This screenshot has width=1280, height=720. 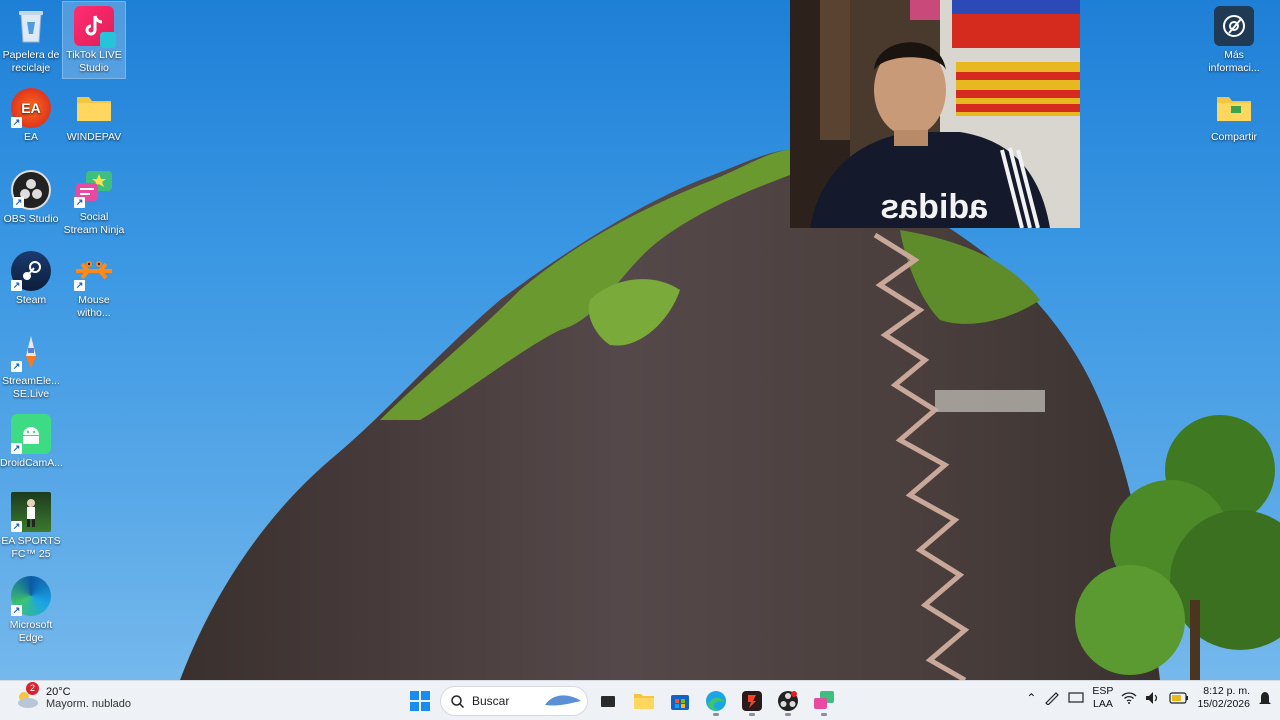 What do you see at coordinates (31, 271) in the screenshot?
I see `steam-icon: ↗` at bounding box center [31, 271].